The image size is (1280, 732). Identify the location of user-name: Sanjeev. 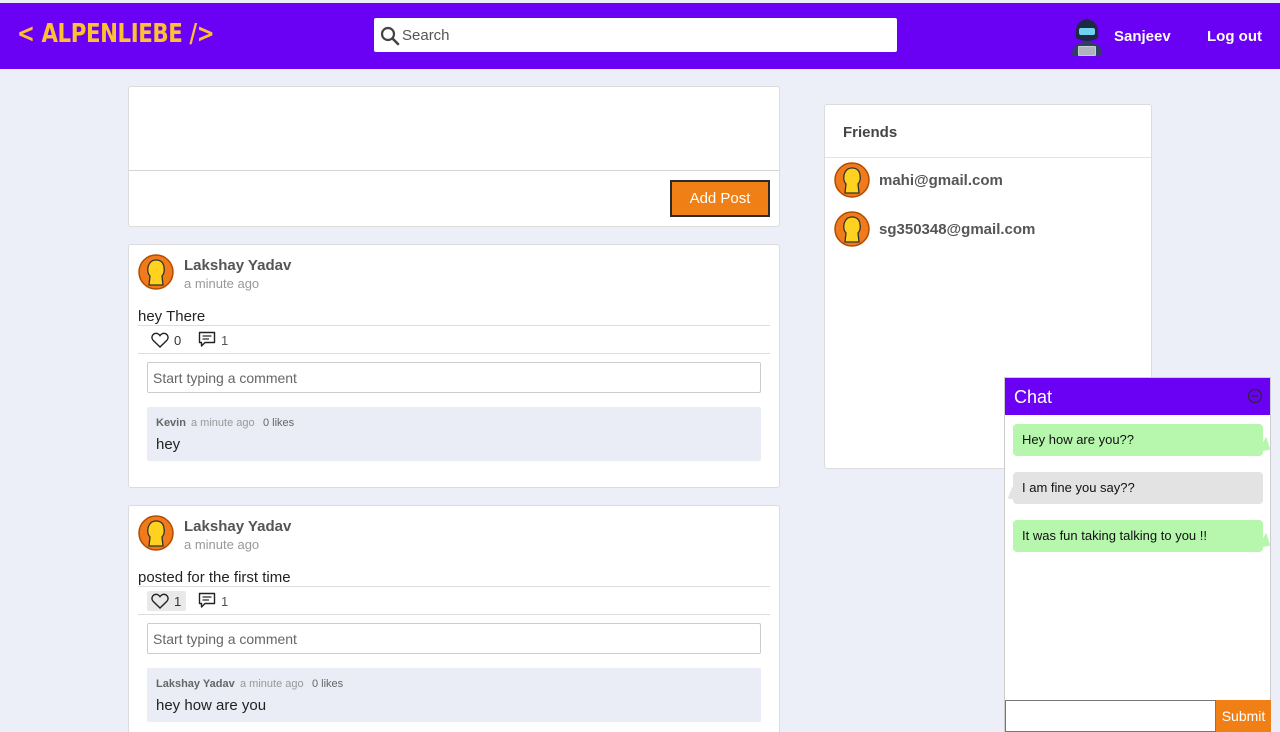
(1142, 36).